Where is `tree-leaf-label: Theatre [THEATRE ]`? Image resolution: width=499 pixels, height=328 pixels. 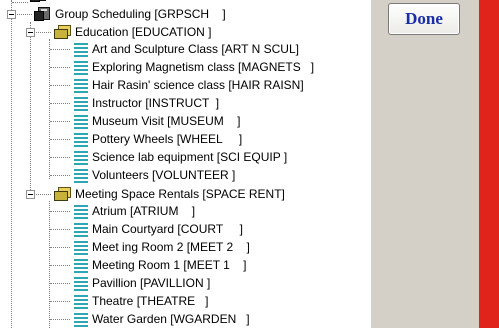 tree-leaf-label: Theatre [THEATRE ] is located at coordinates (150, 301).